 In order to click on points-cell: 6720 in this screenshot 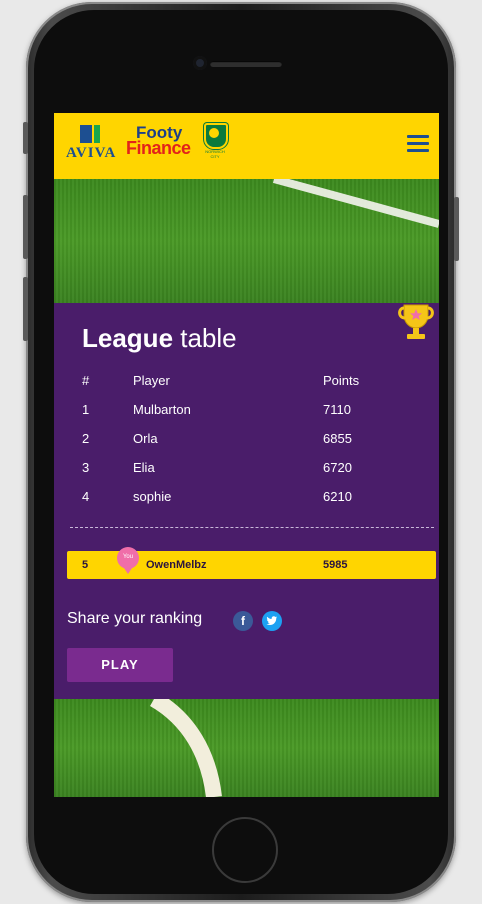, I will do `click(337, 467)`.